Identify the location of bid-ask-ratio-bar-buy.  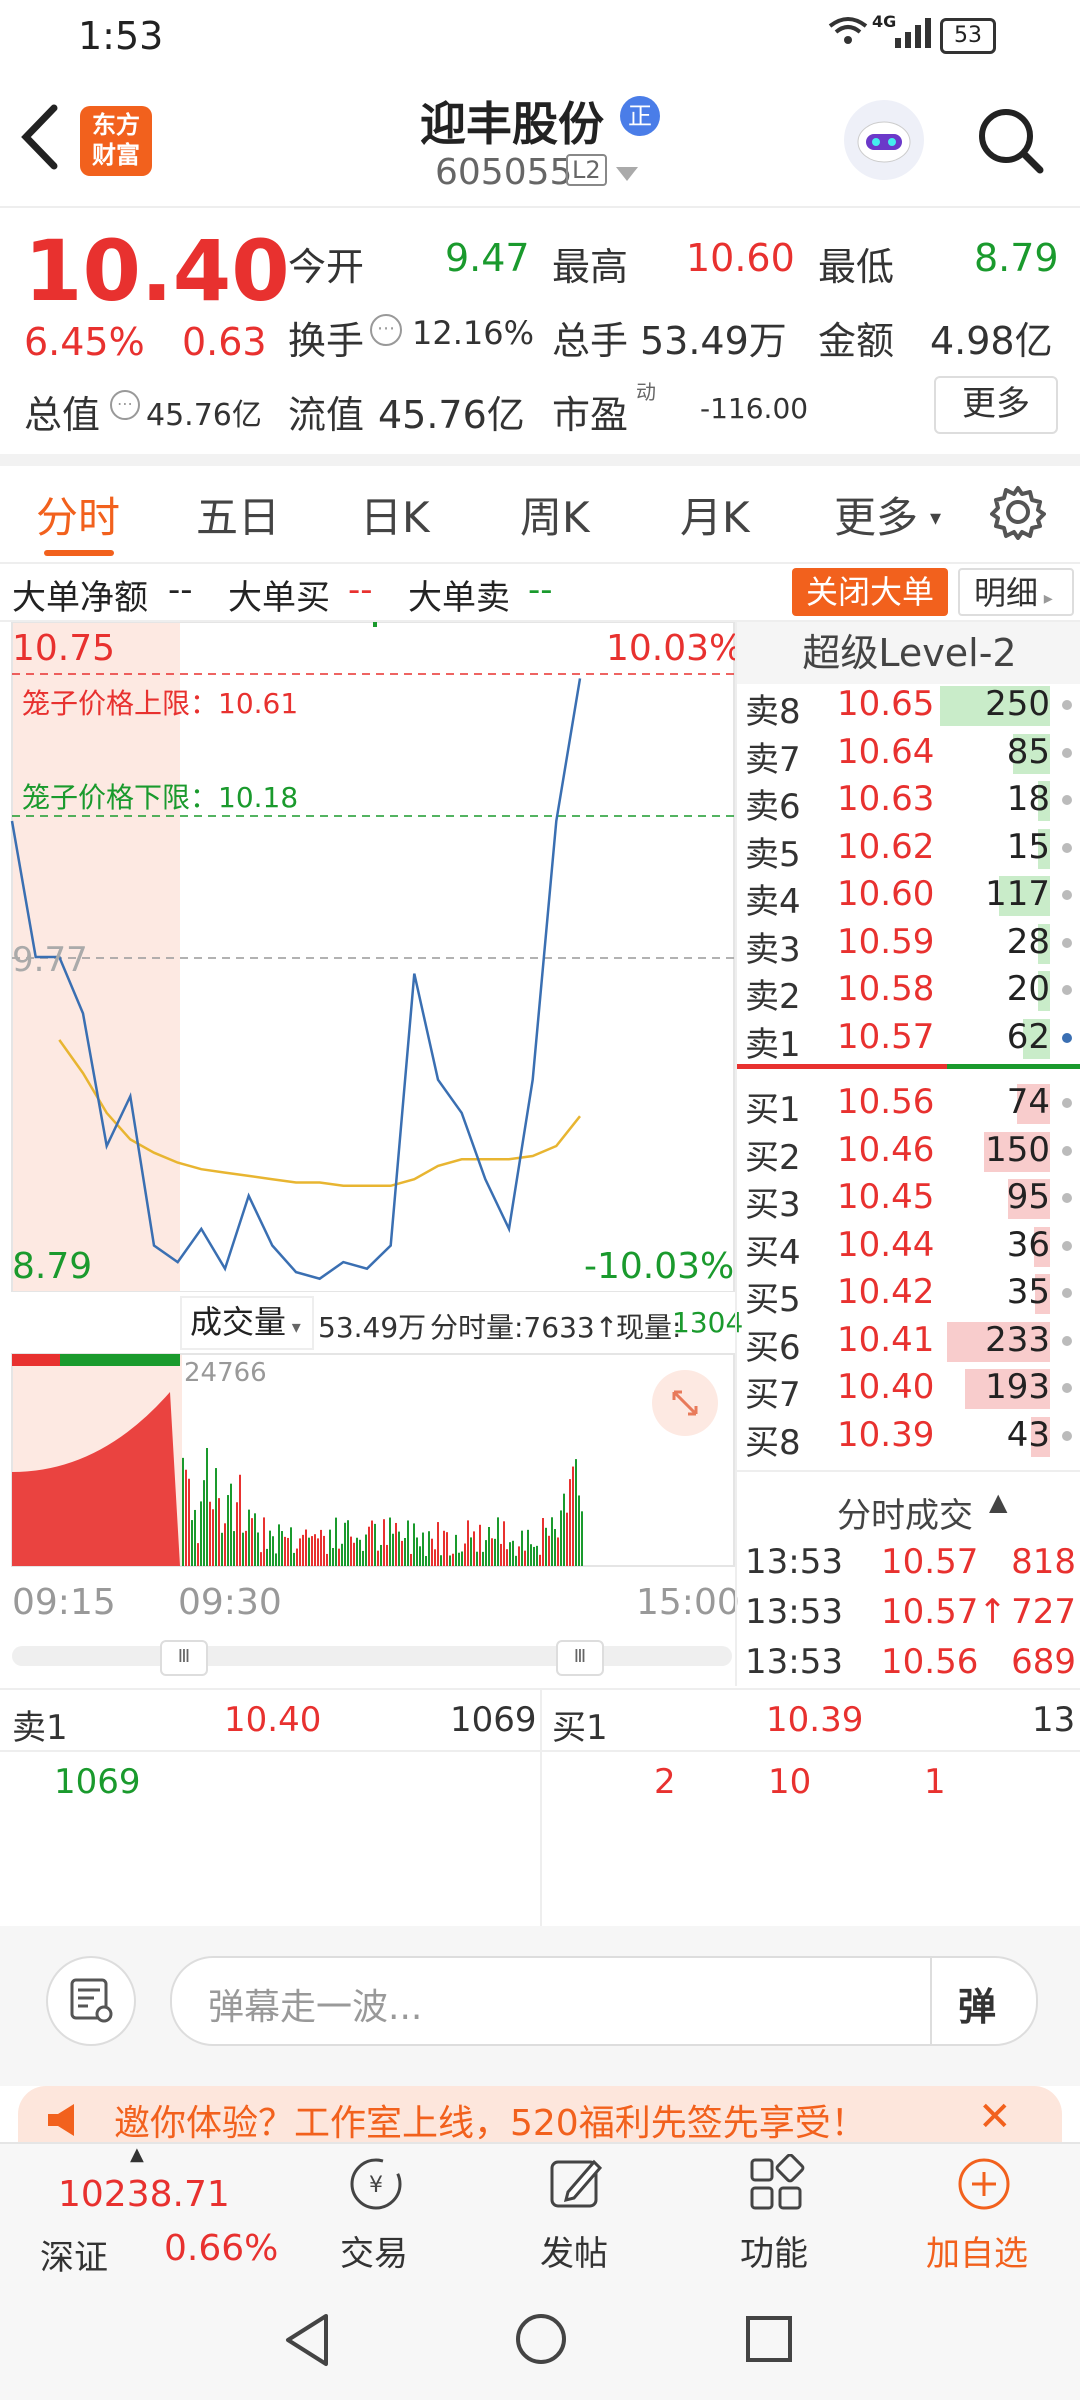
(1013, 1066).